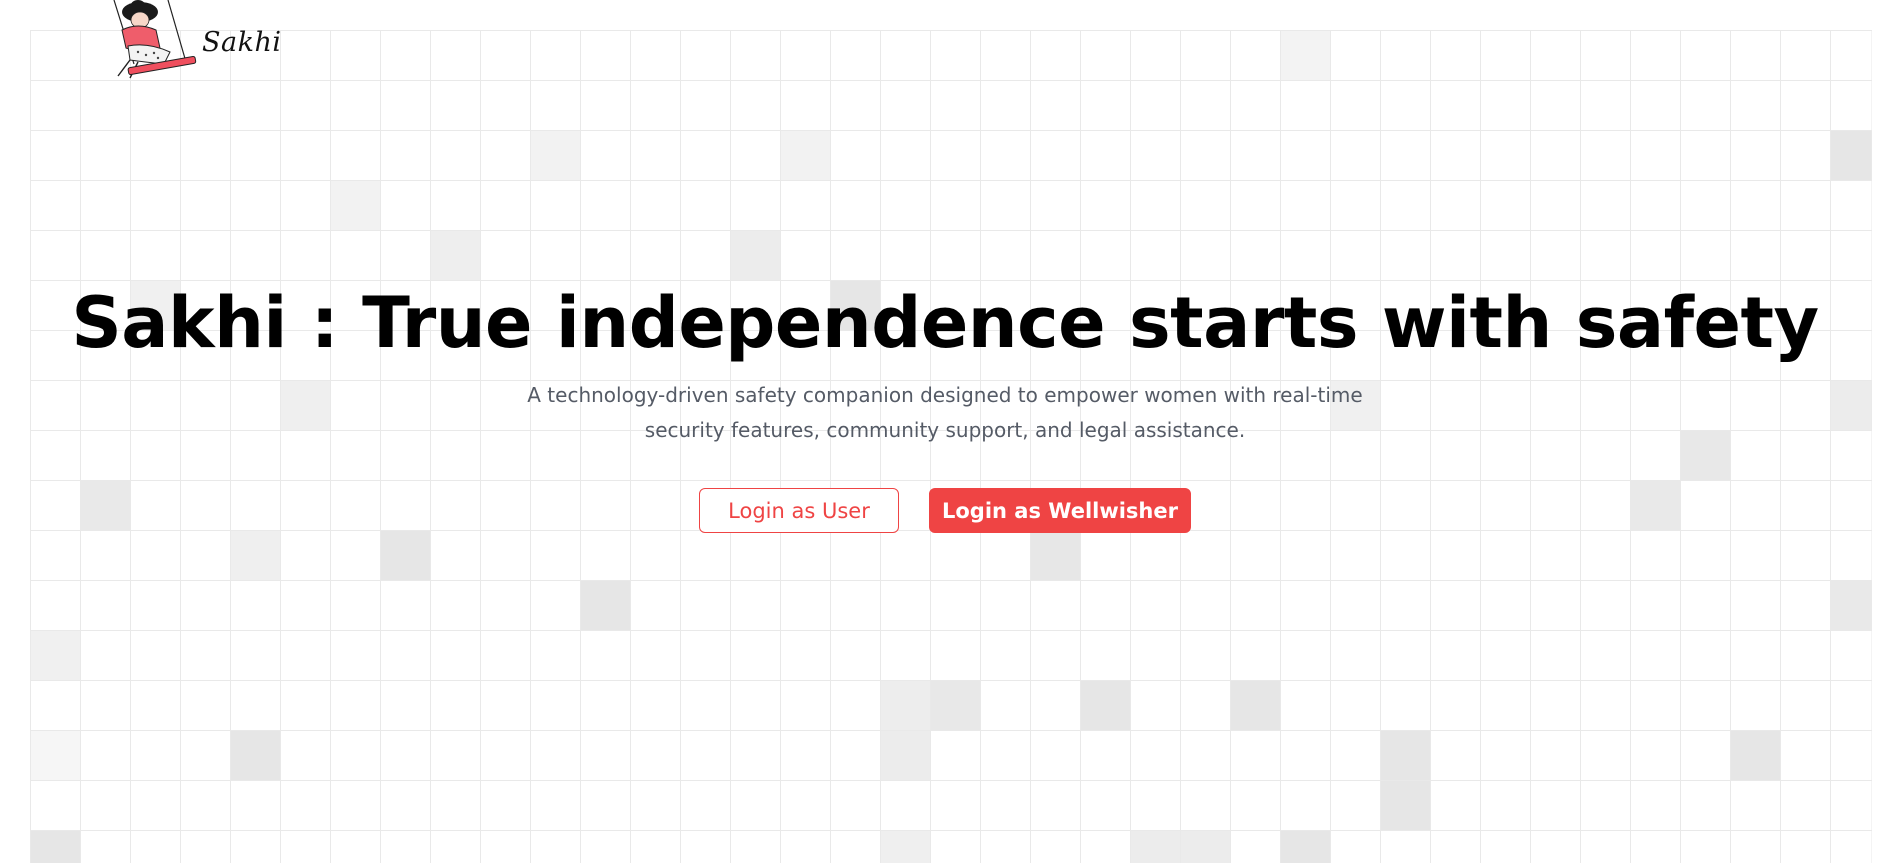  What do you see at coordinates (242, 42) in the screenshot?
I see `logo-text: Sakhi` at bounding box center [242, 42].